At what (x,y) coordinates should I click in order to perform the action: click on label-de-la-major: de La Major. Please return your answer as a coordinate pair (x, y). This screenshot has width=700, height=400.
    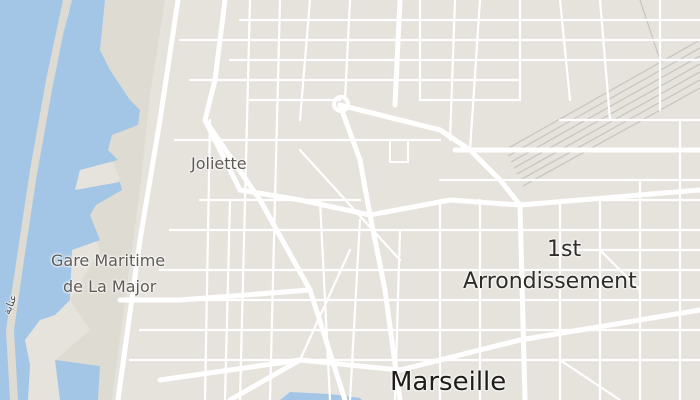
    Looking at the image, I should click on (110, 286).